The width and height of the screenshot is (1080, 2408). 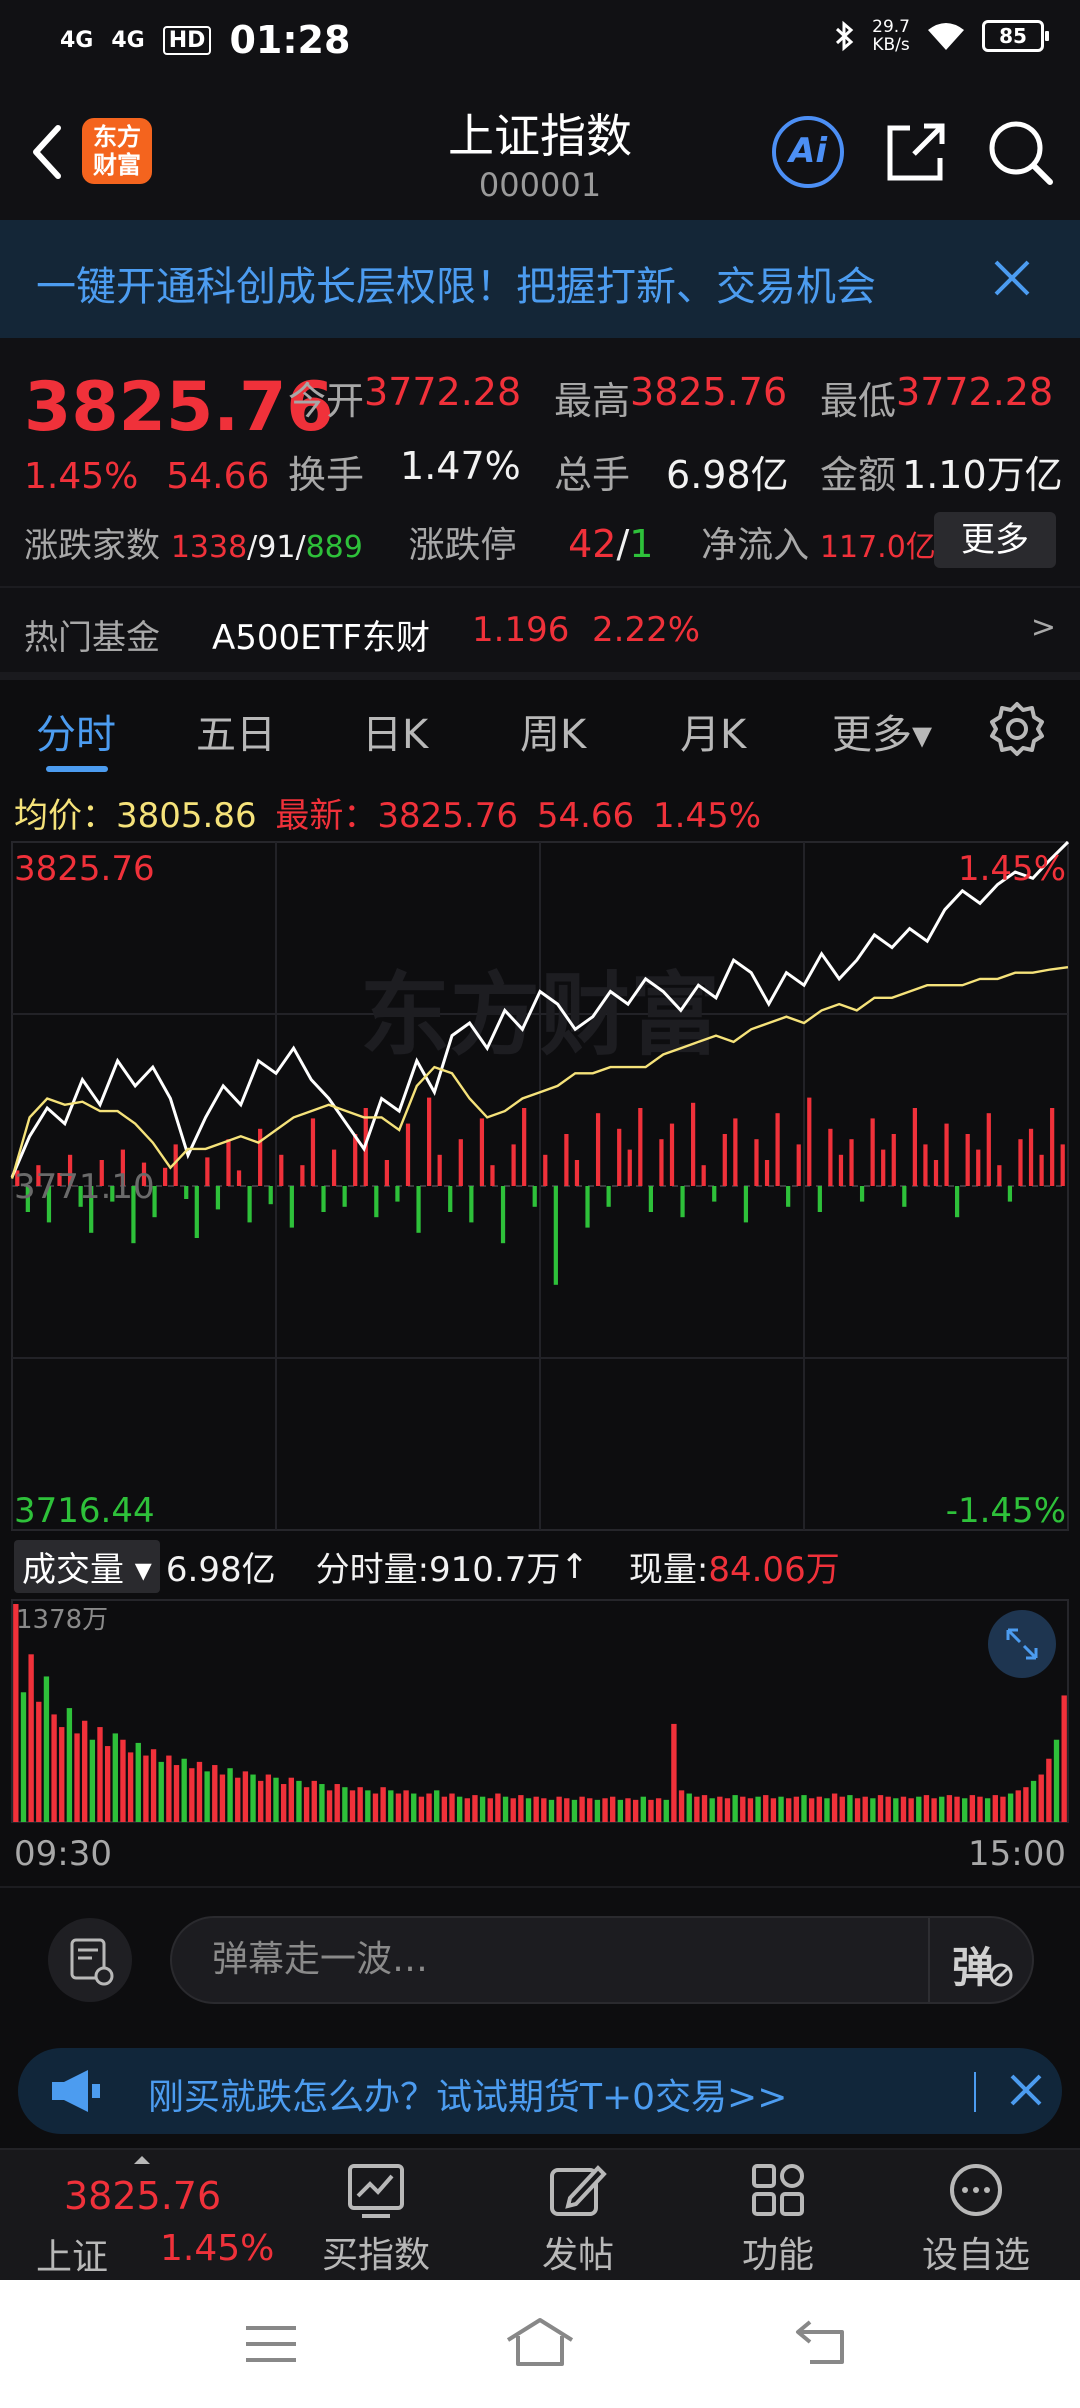 What do you see at coordinates (540, 629) in the screenshot?
I see `hot-fund-row: 热门基金 A500ETF东财 1.196 2.22% >` at bounding box center [540, 629].